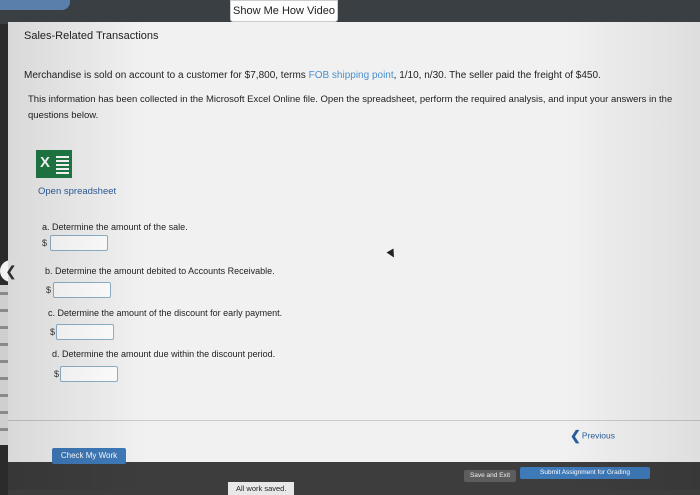 The height and width of the screenshot is (495, 700). What do you see at coordinates (350, 12) in the screenshot?
I see `top-bar` at bounding box center [350, 12].